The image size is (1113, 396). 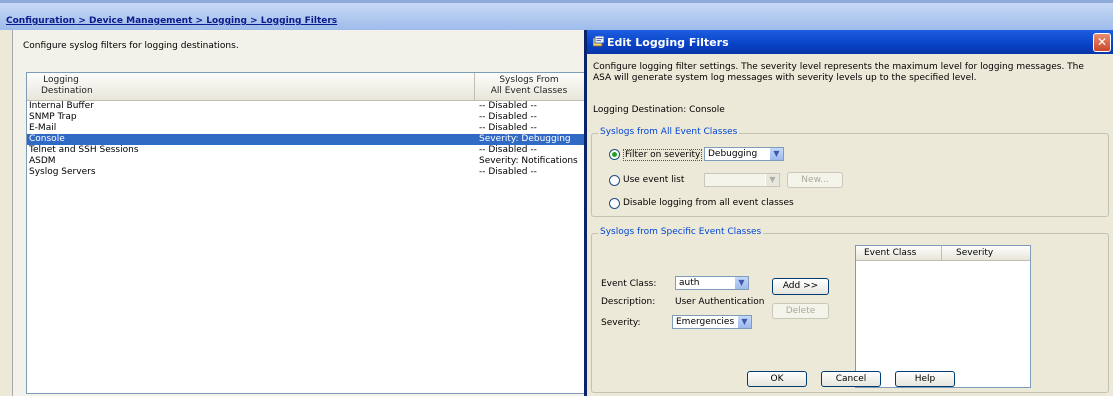 I want to click on severity-dropdown: Debugging ▼, so click(x=744, y=154).